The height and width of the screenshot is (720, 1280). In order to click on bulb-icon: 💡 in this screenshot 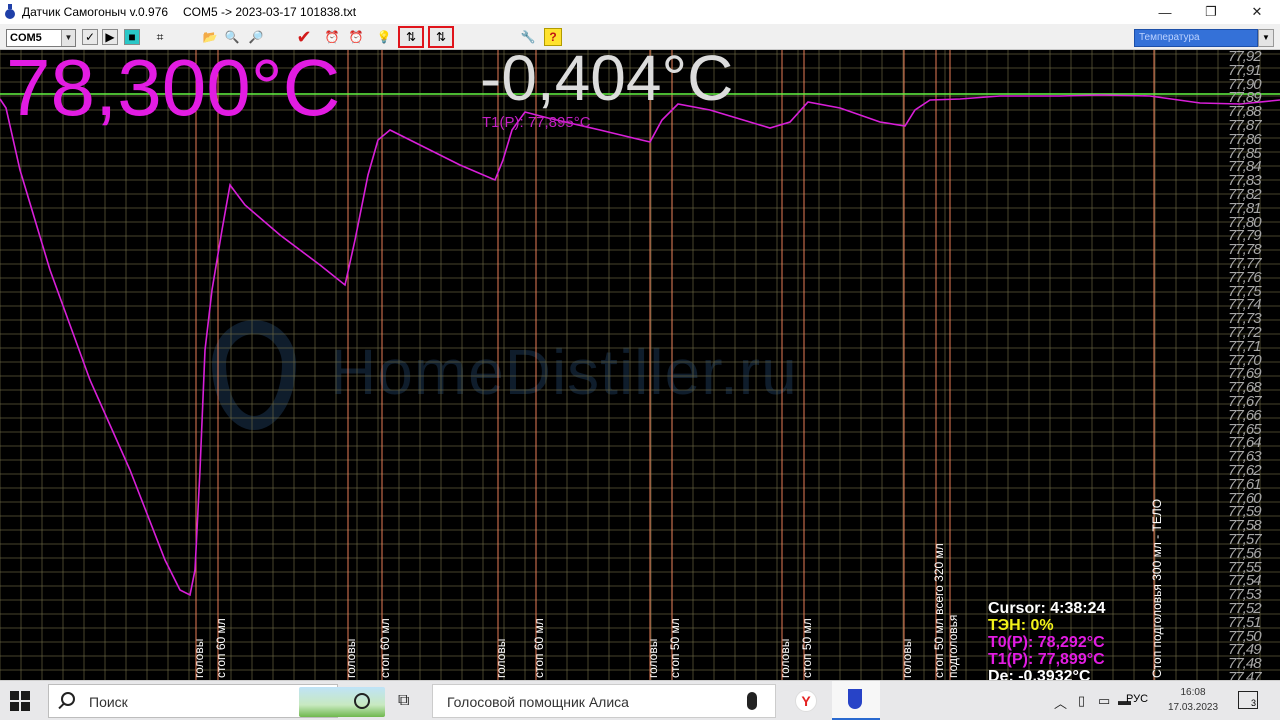, I will do `click(384, 37)`.